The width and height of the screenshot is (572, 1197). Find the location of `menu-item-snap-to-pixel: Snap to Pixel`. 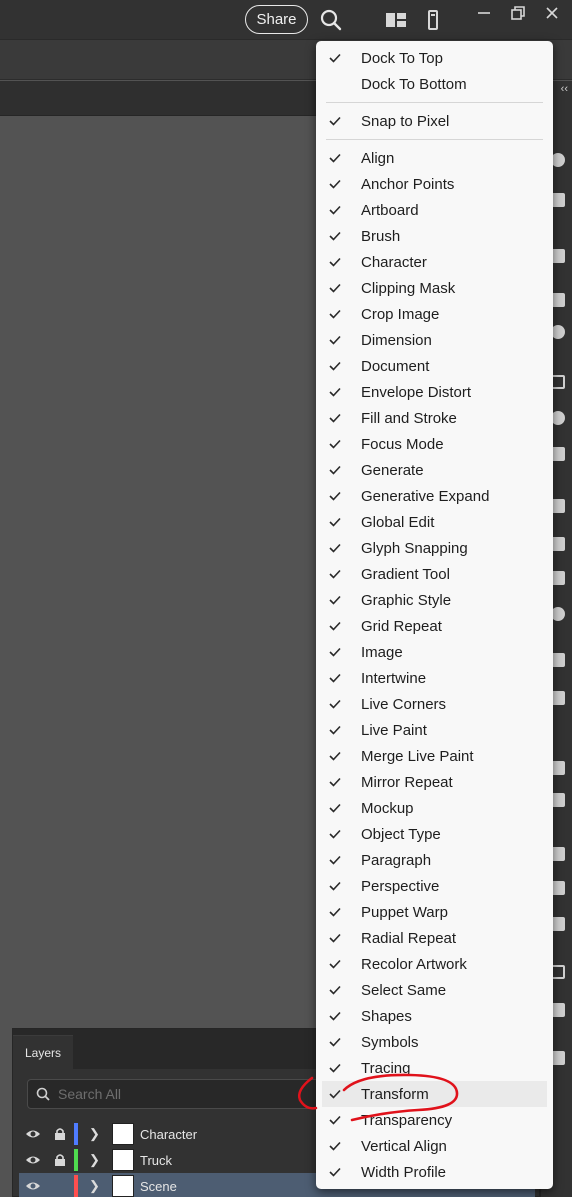

menu-item-snap-to-pixel: Snap to Pixel is located at coordinates (434, 121).